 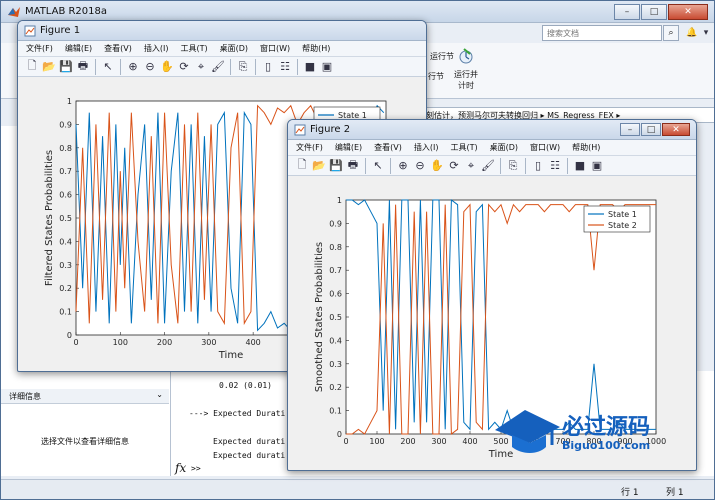 I want to click on documentation-search-input, so click(x=602, y=33).